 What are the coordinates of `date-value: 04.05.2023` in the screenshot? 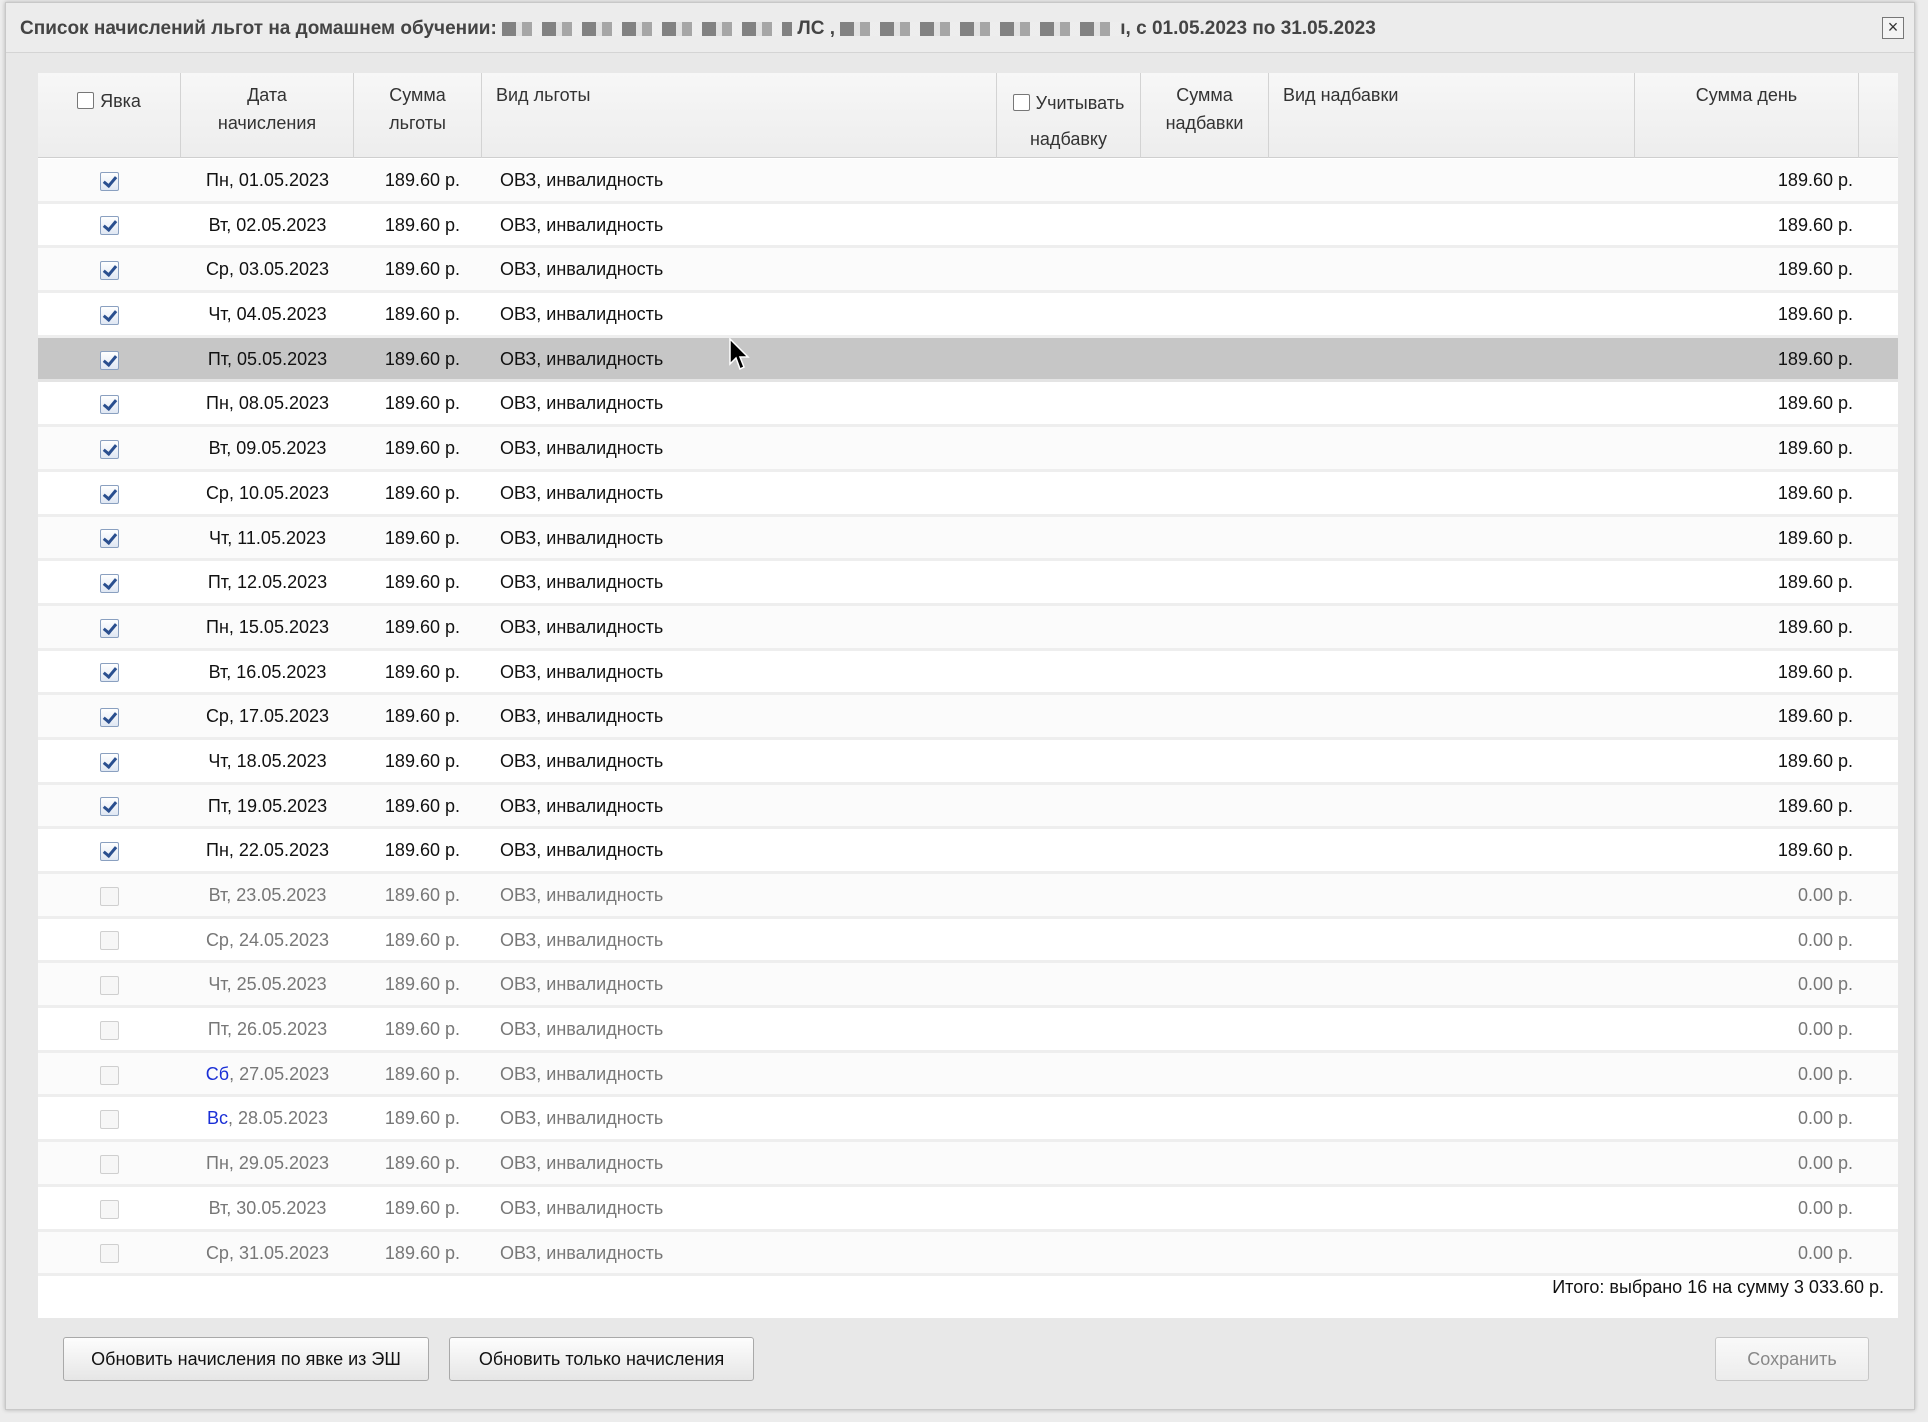 It's located at (281, 314).